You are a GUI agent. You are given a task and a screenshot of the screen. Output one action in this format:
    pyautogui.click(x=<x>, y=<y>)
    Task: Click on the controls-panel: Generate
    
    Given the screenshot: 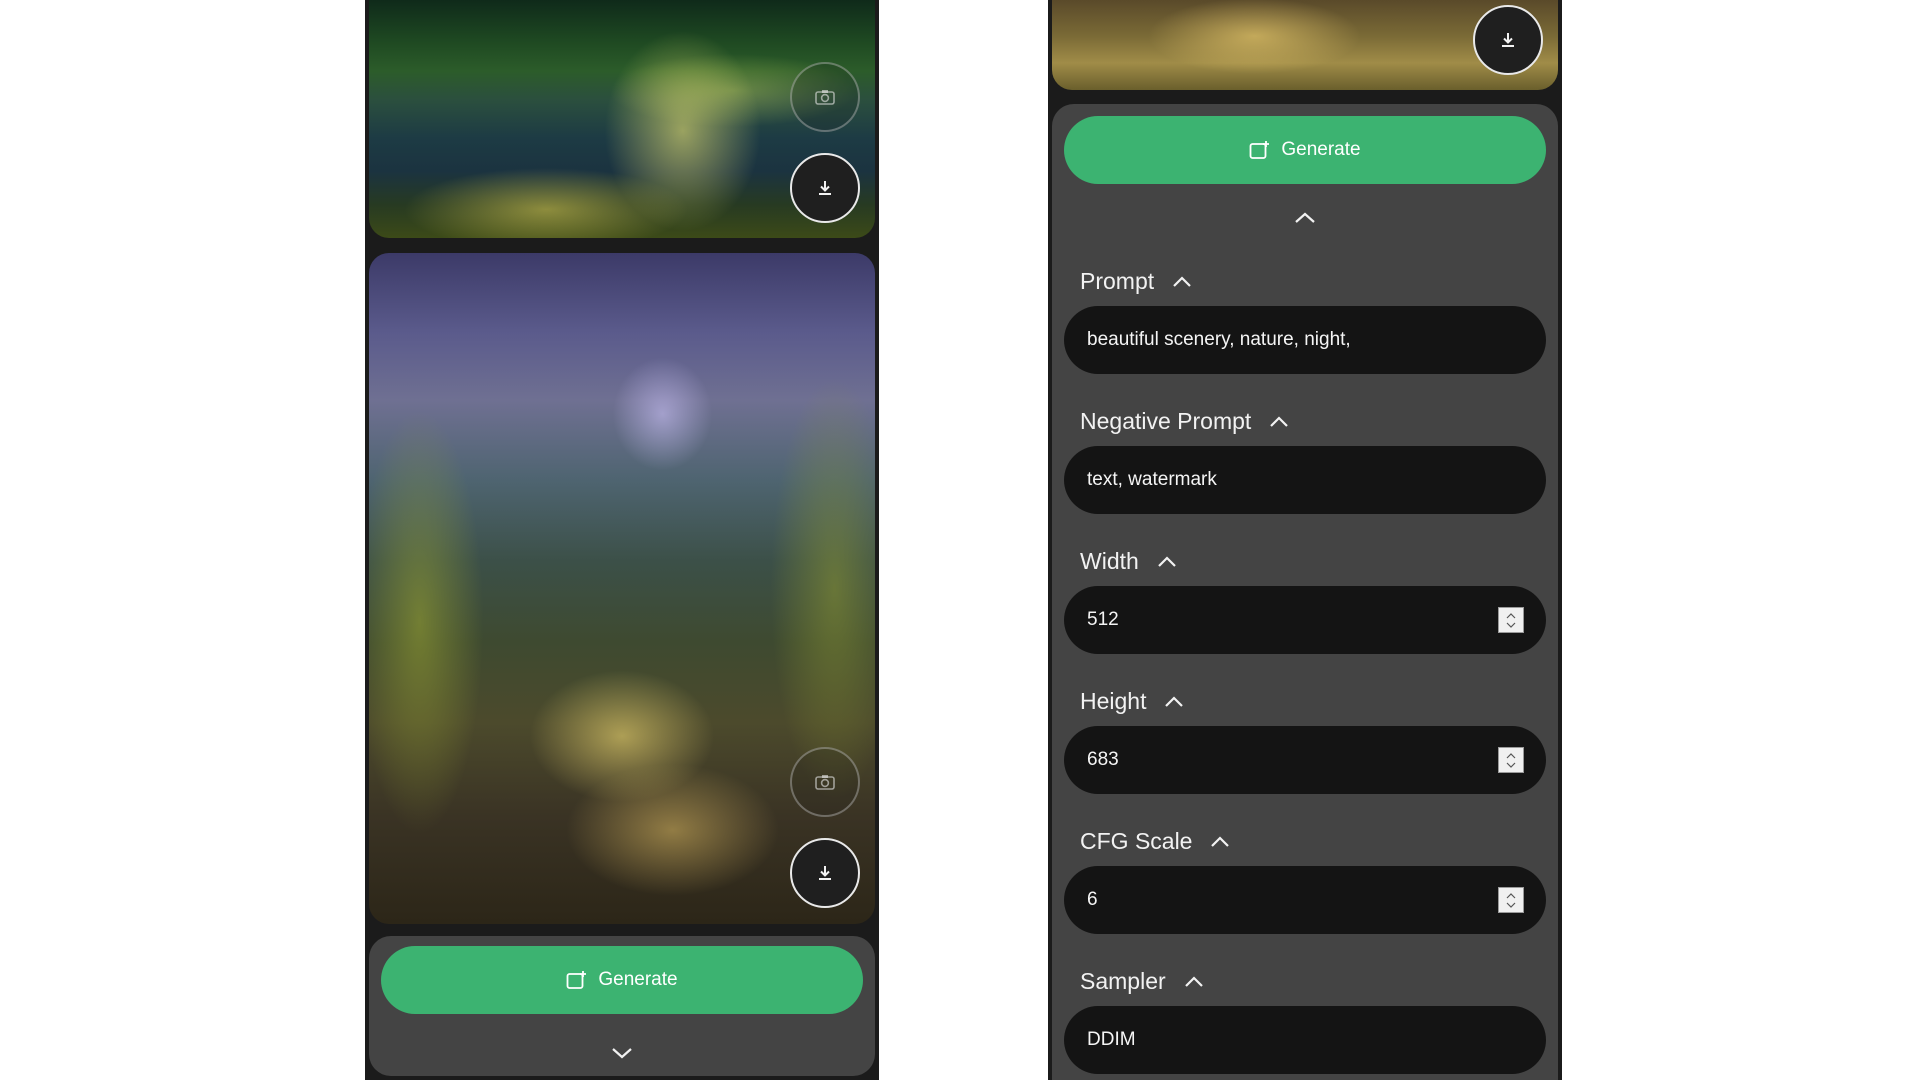 What is the action you would take?
    pyautogui.click(x=622, y=1006)
    